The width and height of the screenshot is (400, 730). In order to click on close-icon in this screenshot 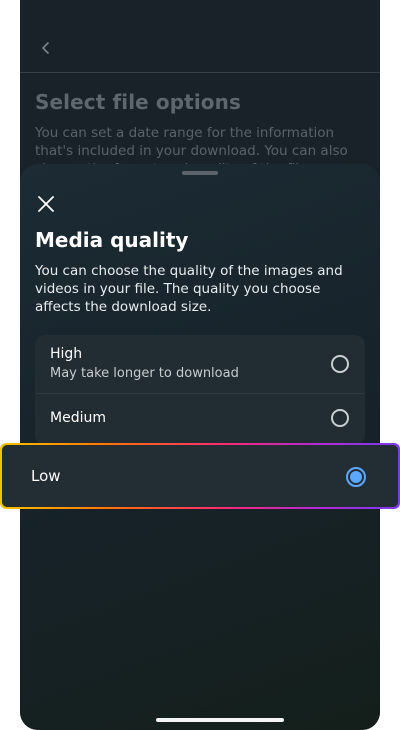, I will do `click(46, 204)`.